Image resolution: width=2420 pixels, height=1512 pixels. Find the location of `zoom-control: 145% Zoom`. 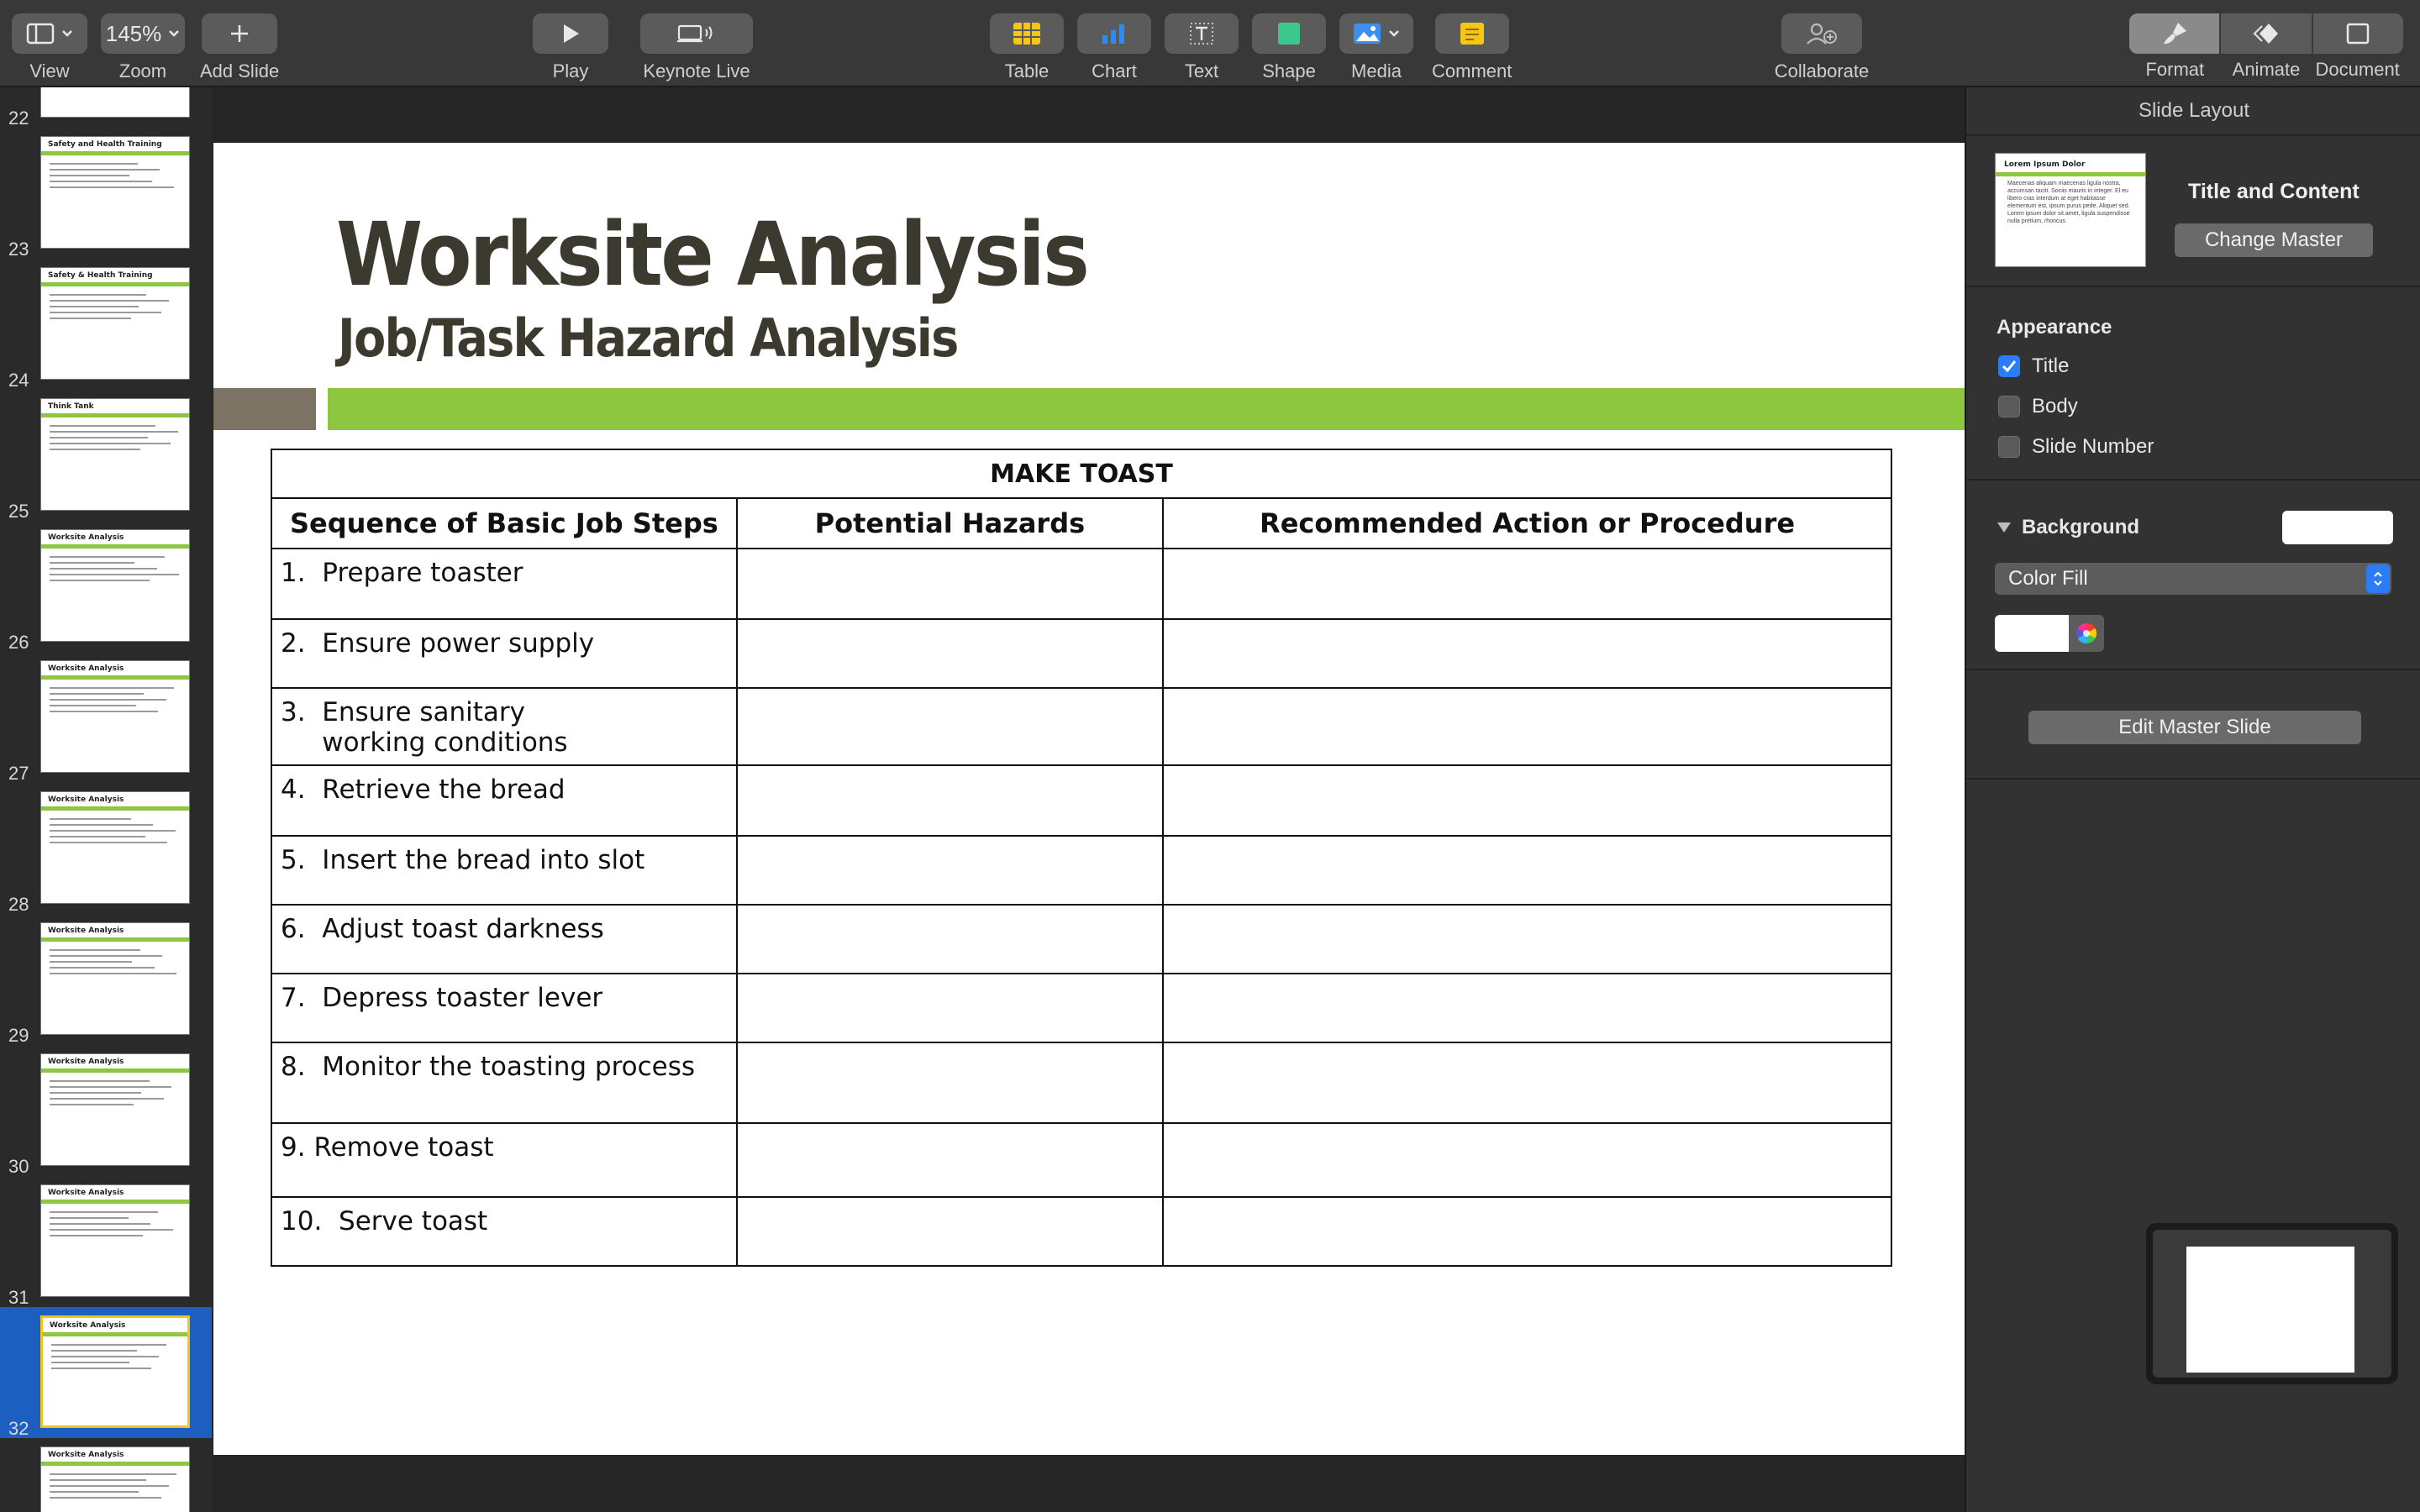

zoom-control: 145% Zoom is located at coordinates (143, 47).